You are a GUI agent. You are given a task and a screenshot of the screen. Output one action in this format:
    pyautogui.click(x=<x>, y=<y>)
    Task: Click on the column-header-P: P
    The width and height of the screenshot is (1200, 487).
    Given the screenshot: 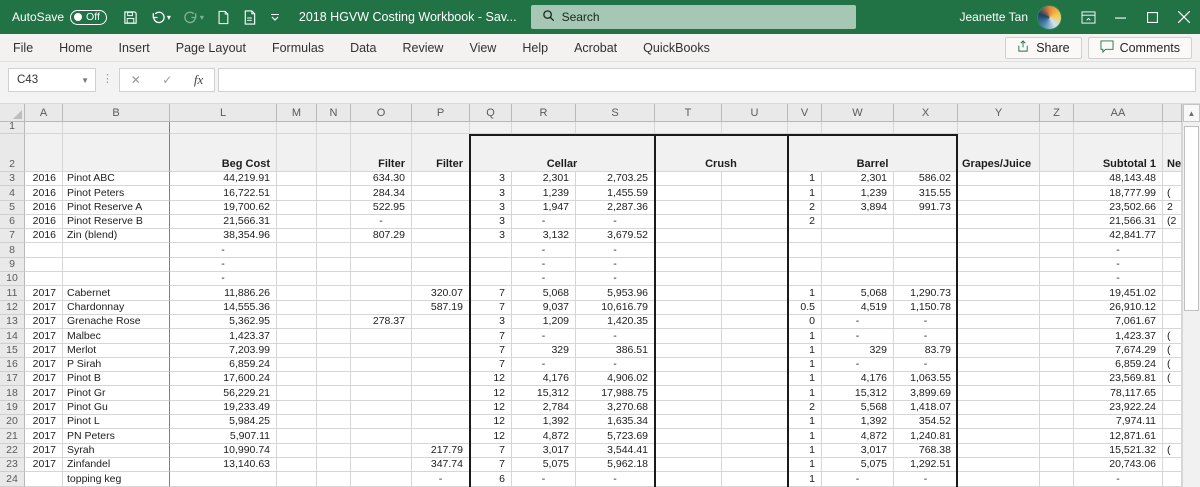 What is the action you would take?
    pyautogui.click(x=441, y=113)
    